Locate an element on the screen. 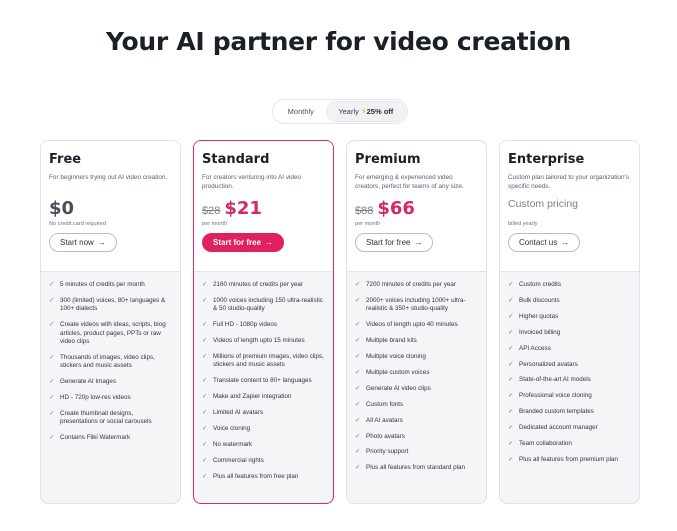 This screenshot has height=531, width=677. old-price: $88 is located at coordinates (364, 211).